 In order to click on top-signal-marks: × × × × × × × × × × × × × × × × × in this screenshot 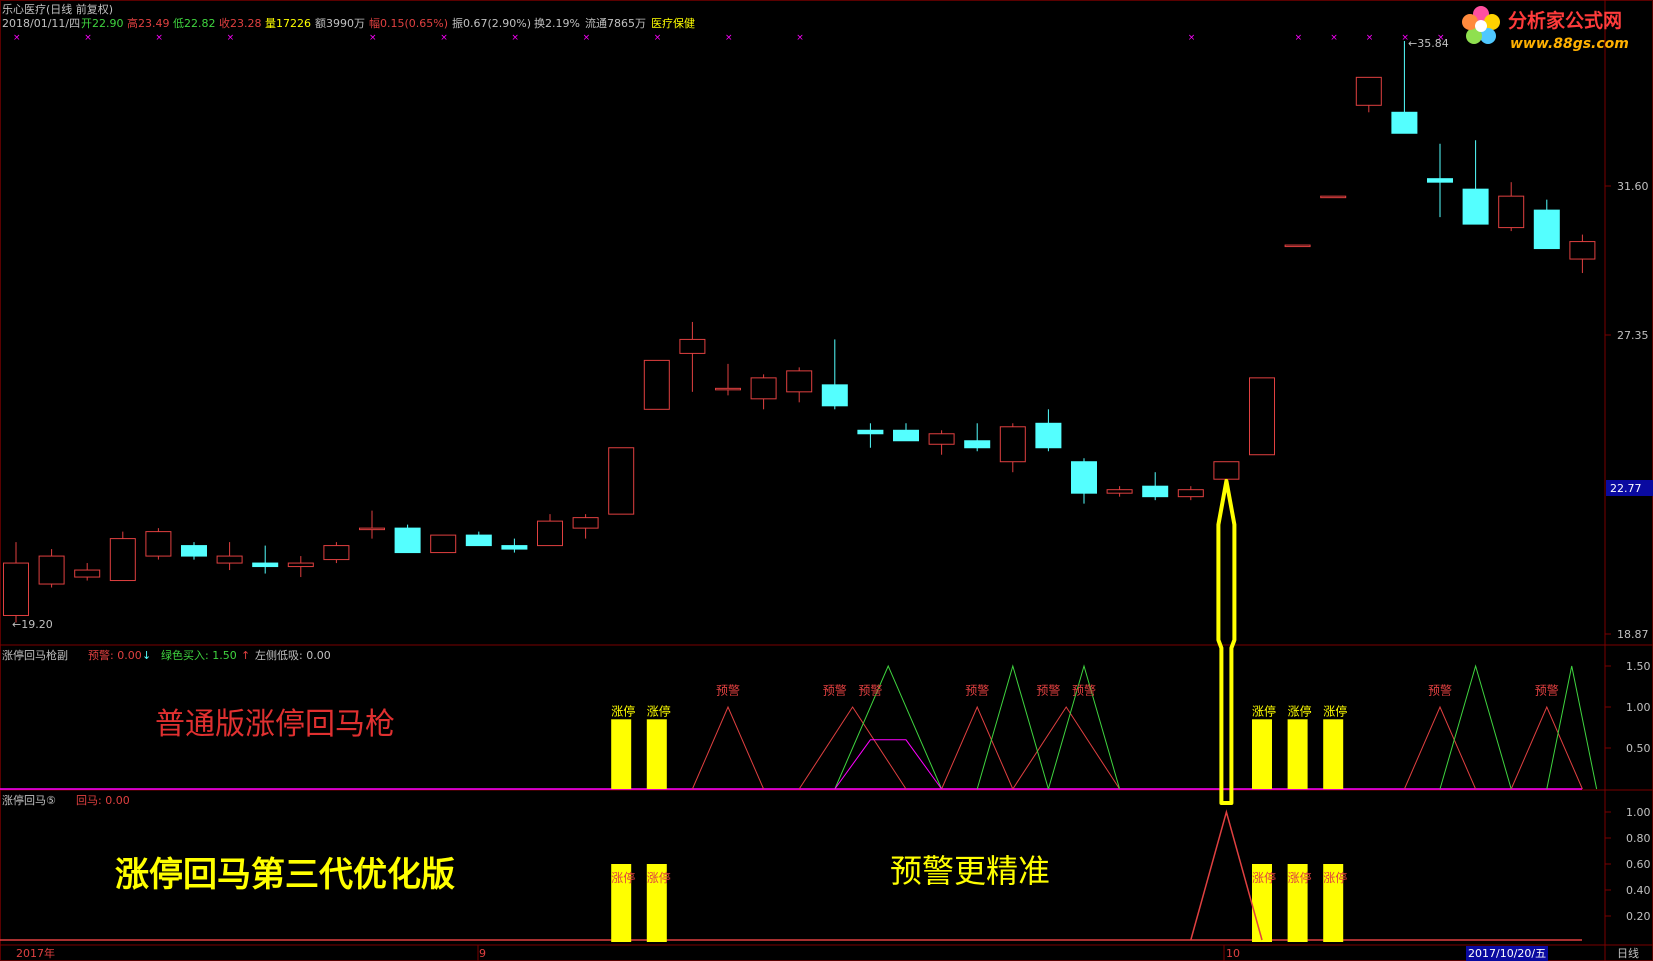, I will do `click(729, 38)`.